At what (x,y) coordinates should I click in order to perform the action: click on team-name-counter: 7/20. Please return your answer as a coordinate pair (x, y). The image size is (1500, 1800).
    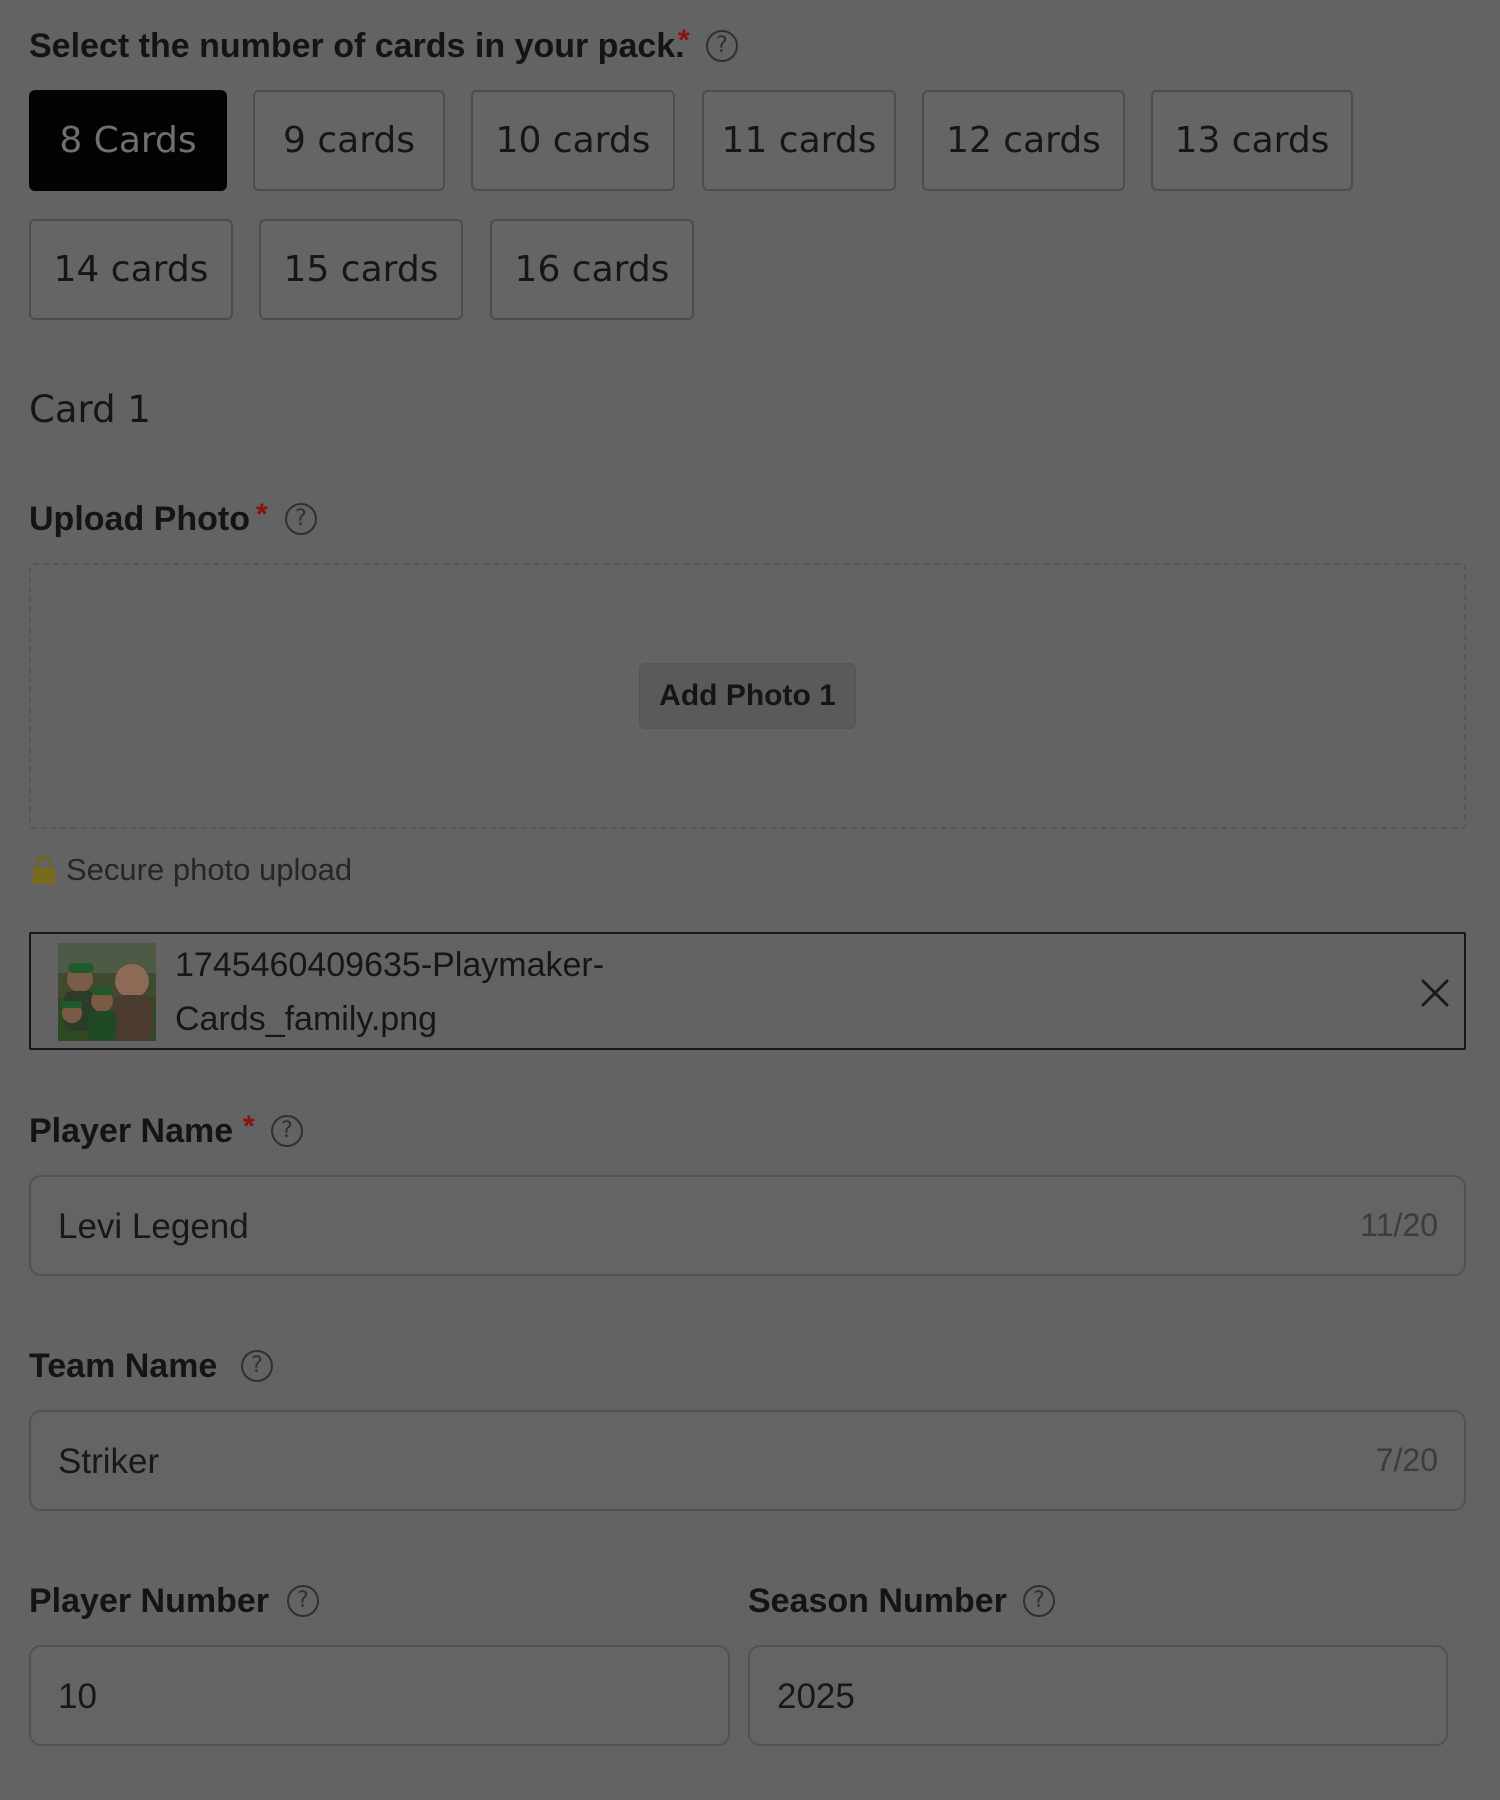
    Looking at the image, I should click on (1406, 1460).